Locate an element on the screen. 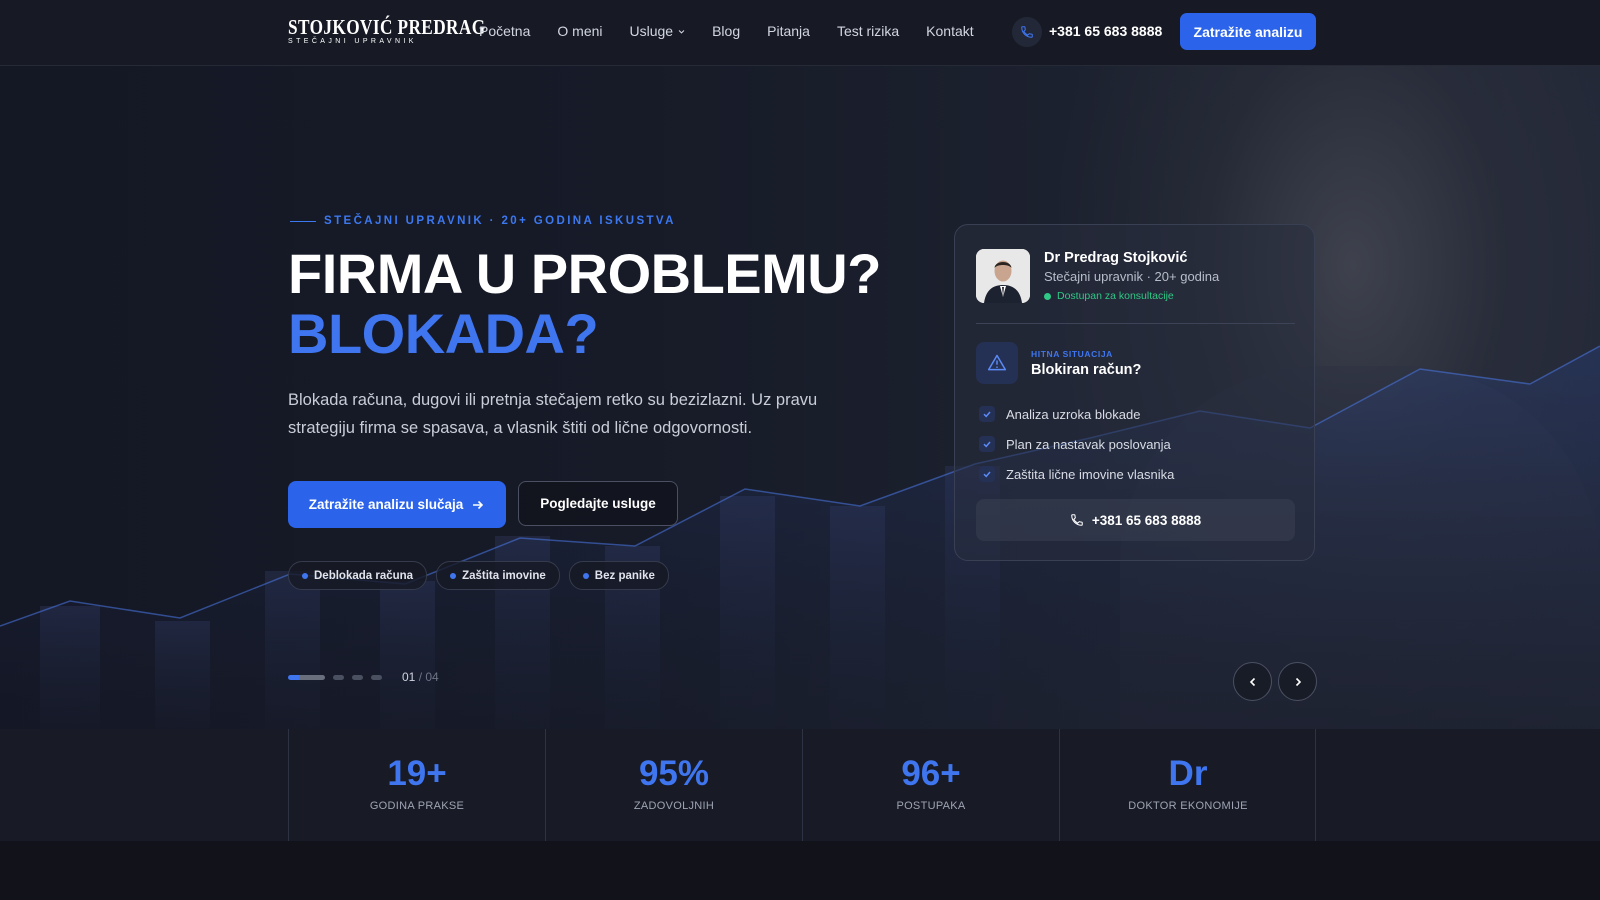 This screenshot has width=1600, height=900. slider-next-button is located at coordinates (1297, 681).